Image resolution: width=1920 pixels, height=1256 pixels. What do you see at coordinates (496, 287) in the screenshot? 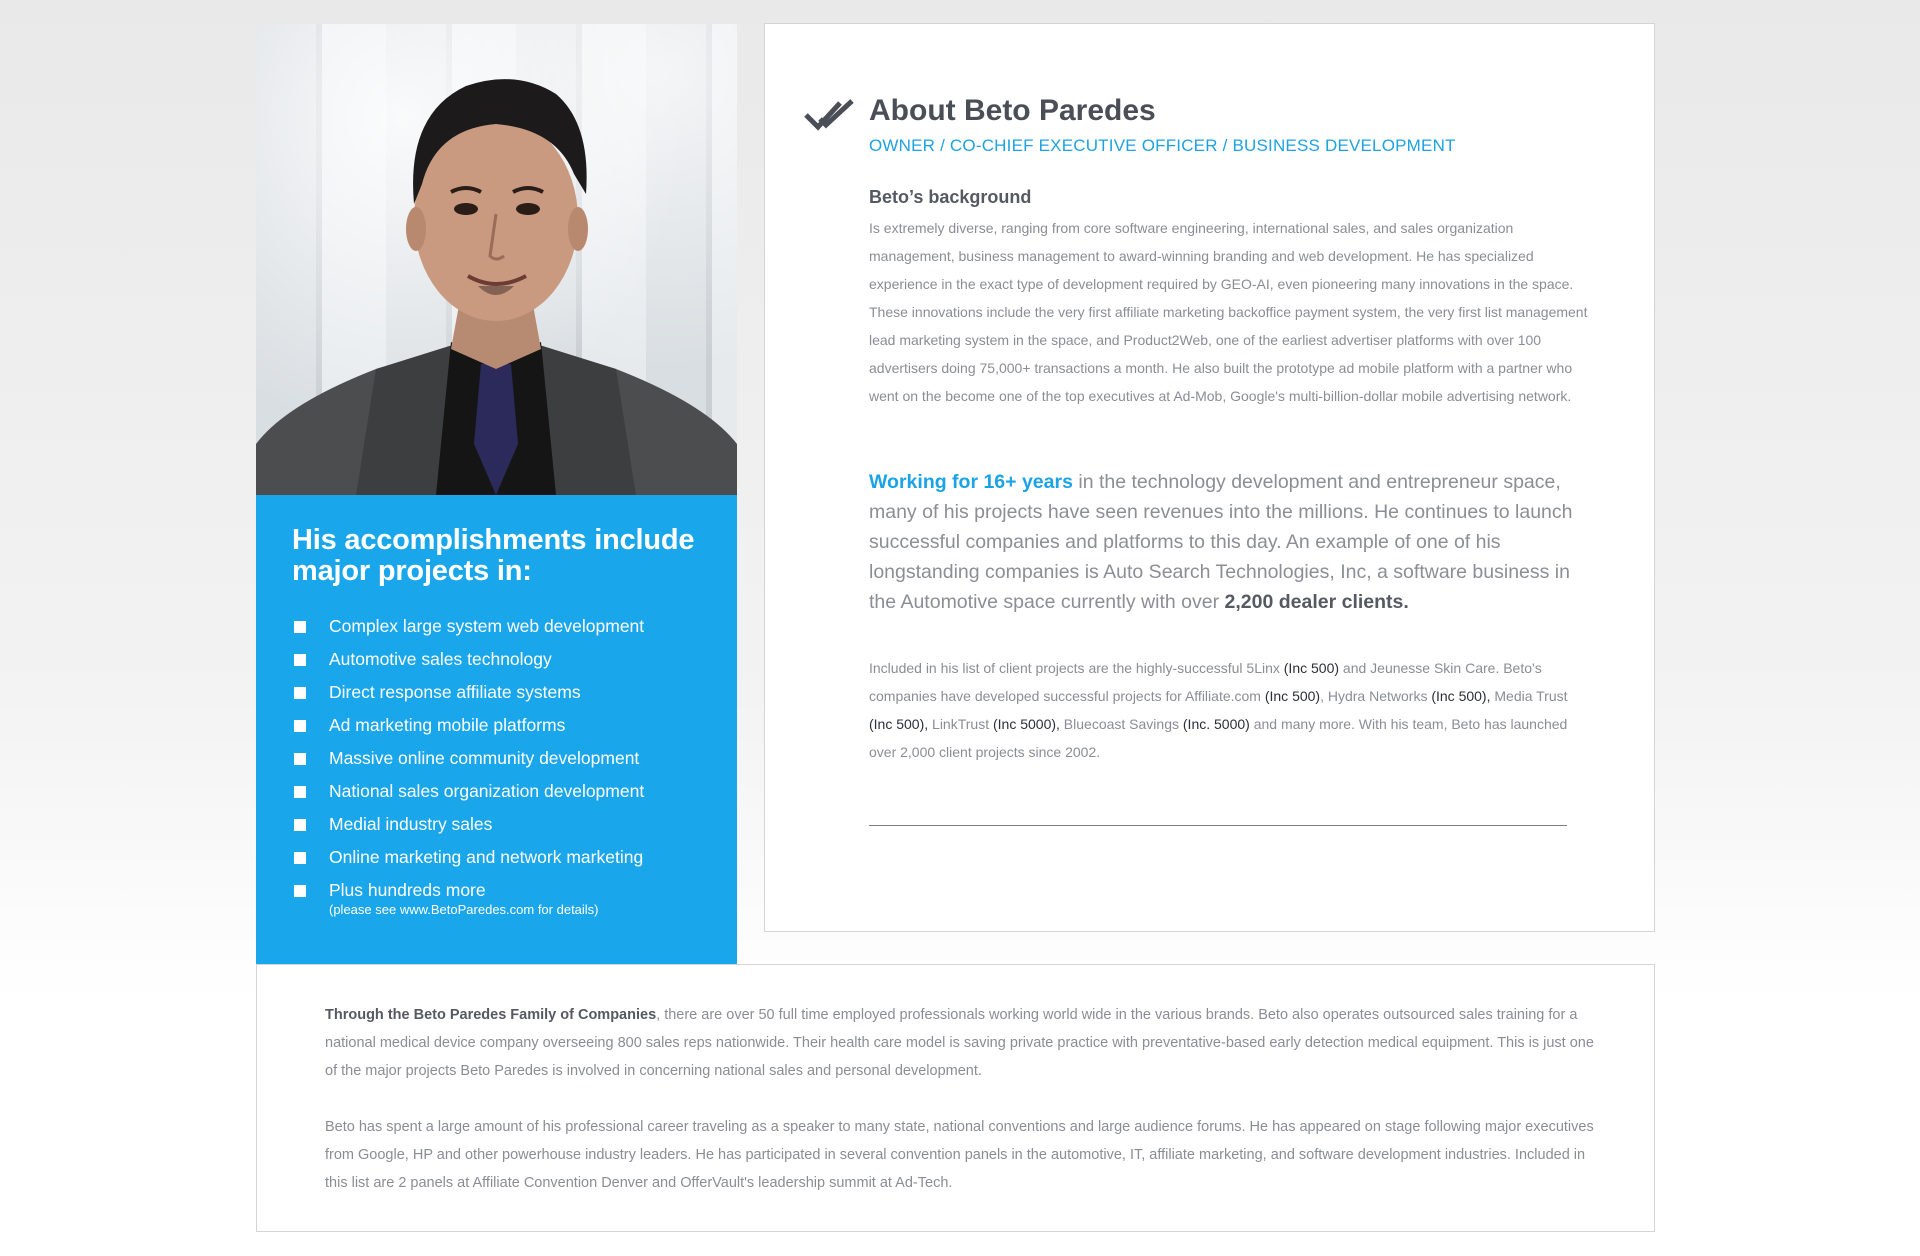
I see `portrait-figure` at bounding box center [496, 287].